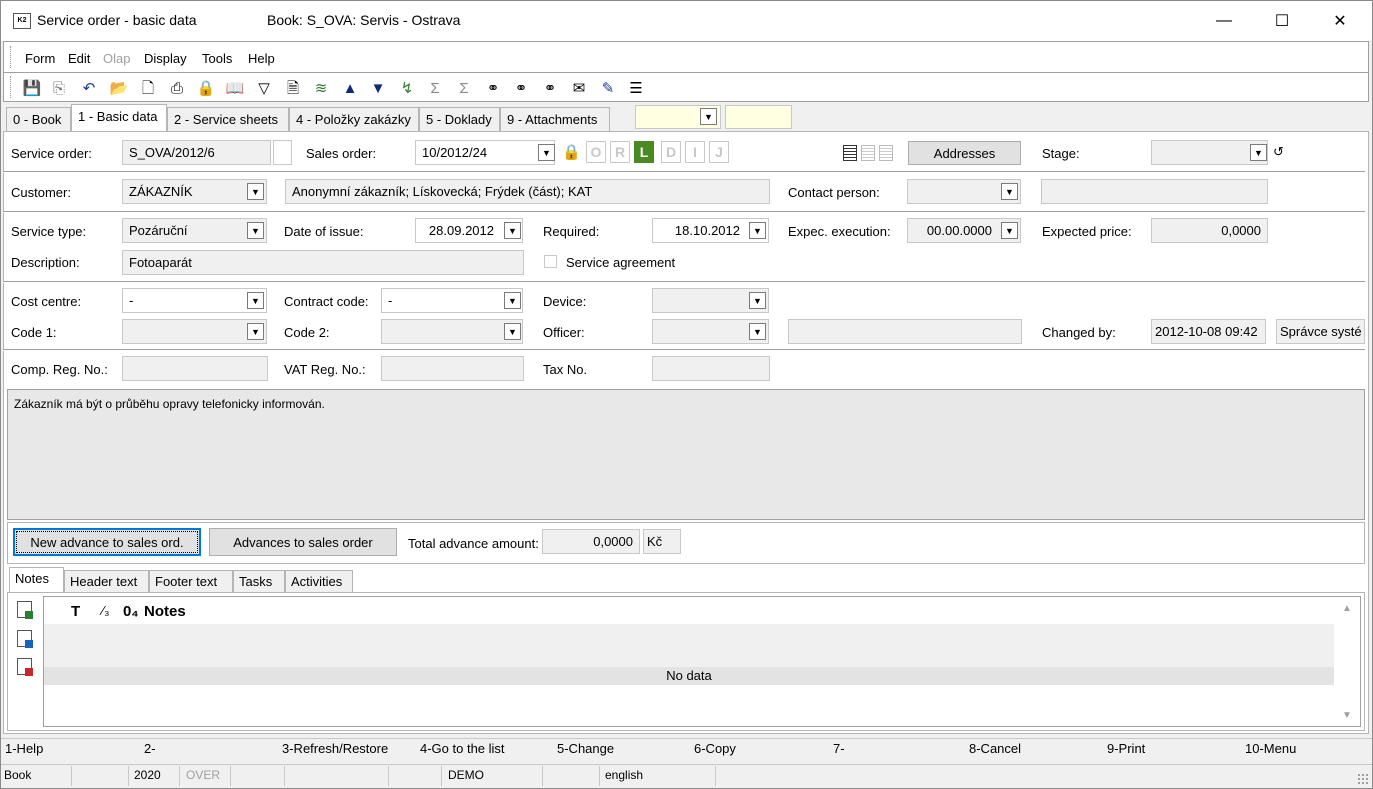 The height and width of the screenshot is (789, 1373). Describe the element at coordinates (407, 88) in the screenshot. I see `refresh-icon: ↯` at that location.